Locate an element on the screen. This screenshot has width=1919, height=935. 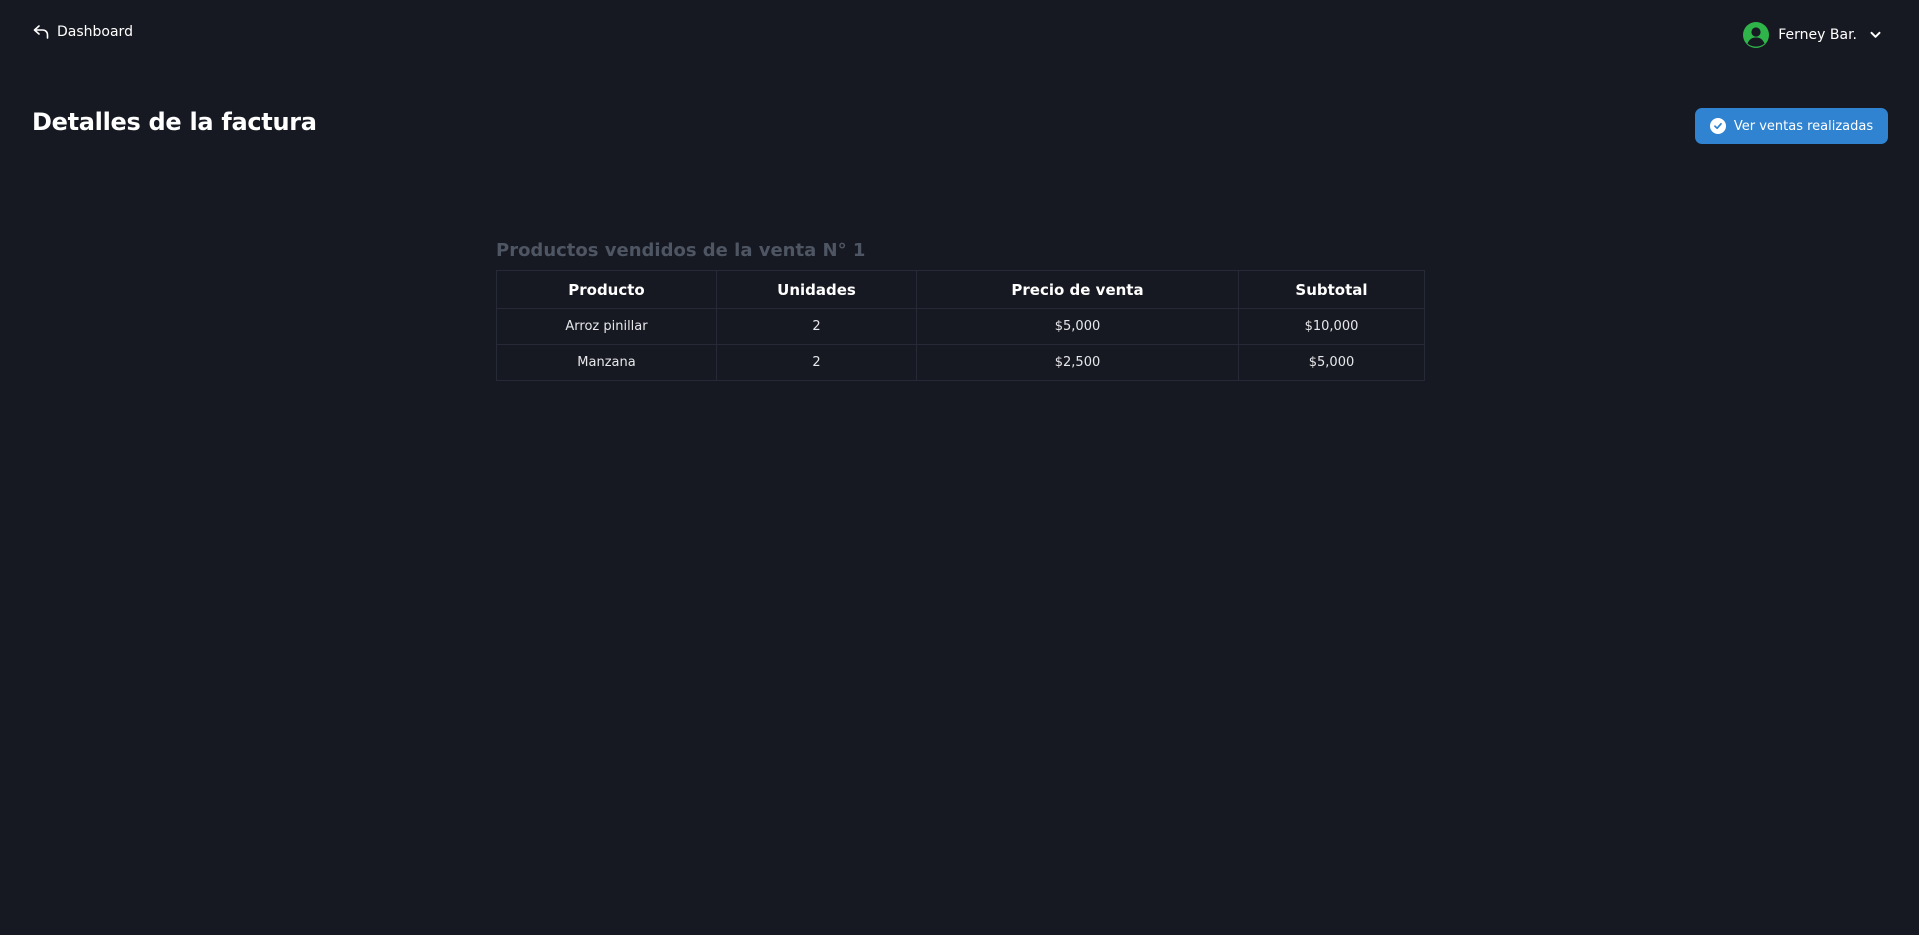
user-name: Ferney Bar. is located at coordinates (1817, 35).